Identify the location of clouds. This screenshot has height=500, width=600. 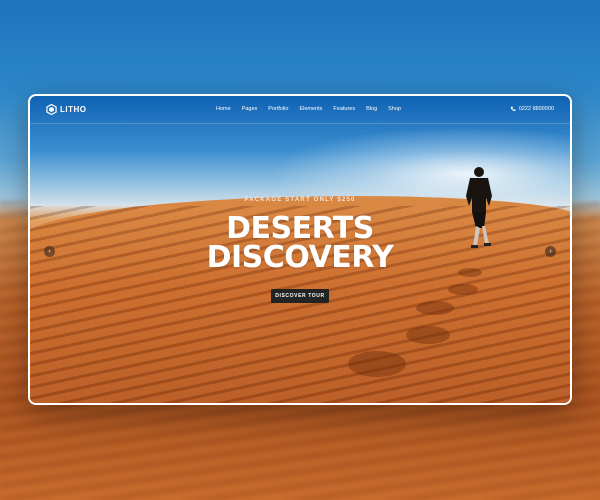
(420, 166).